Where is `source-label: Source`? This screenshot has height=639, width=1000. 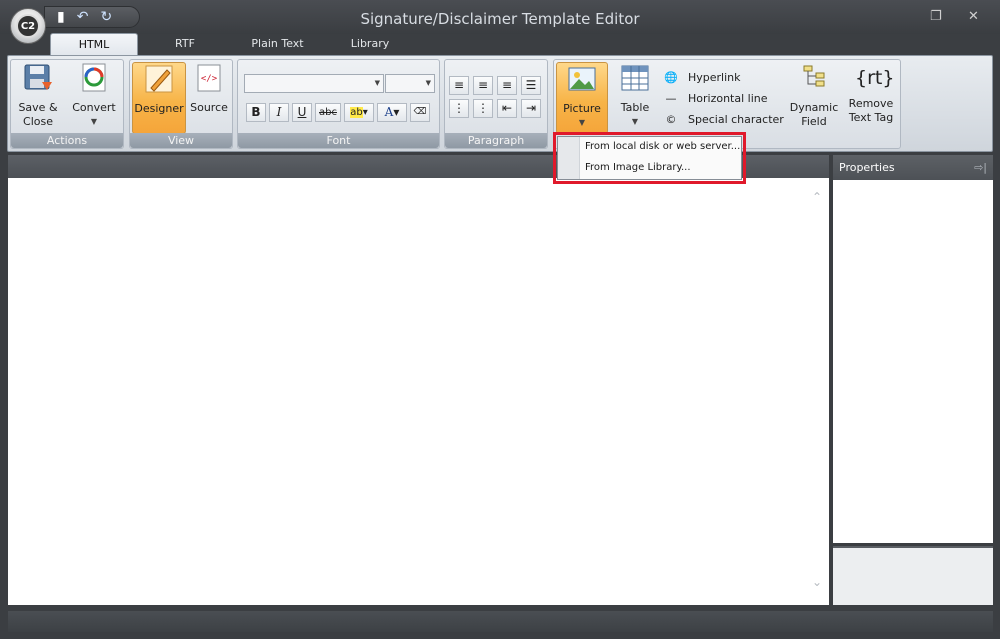 source-label: Source is located at coordinates (209, 107).